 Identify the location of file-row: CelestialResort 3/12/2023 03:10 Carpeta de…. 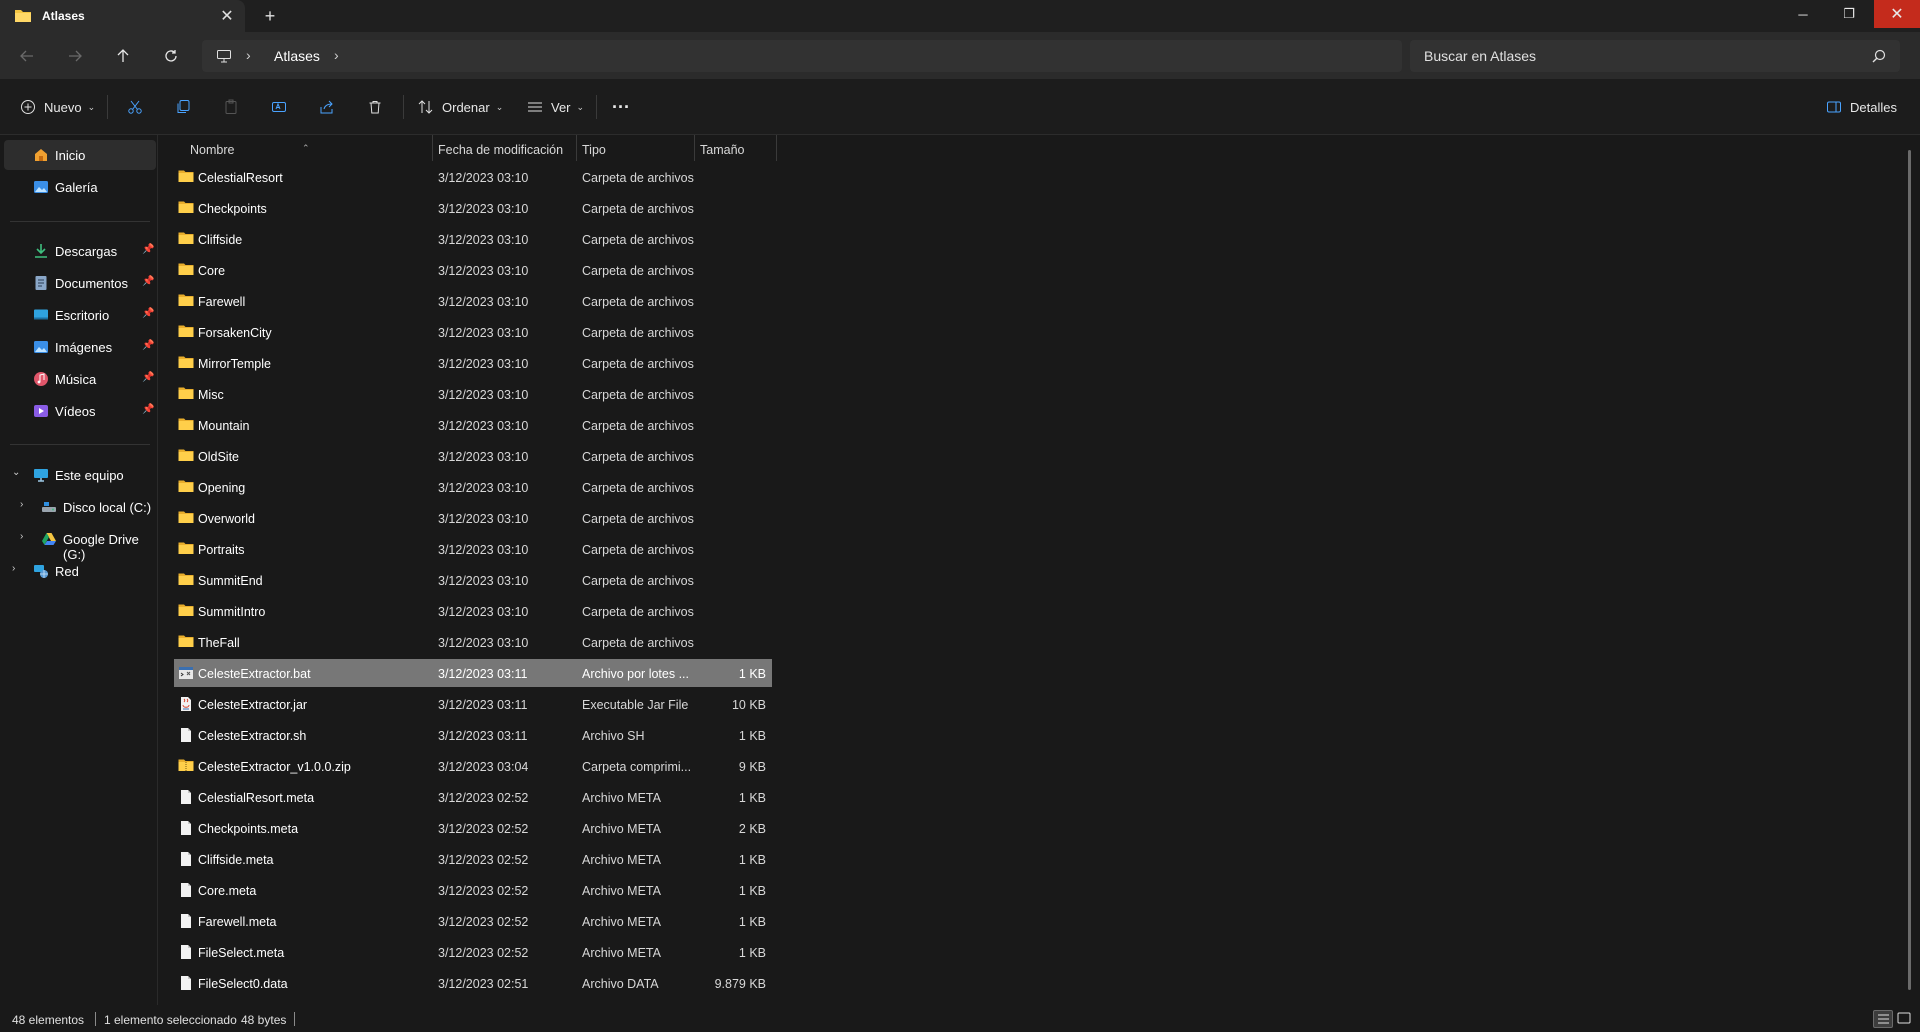
(473, 177).